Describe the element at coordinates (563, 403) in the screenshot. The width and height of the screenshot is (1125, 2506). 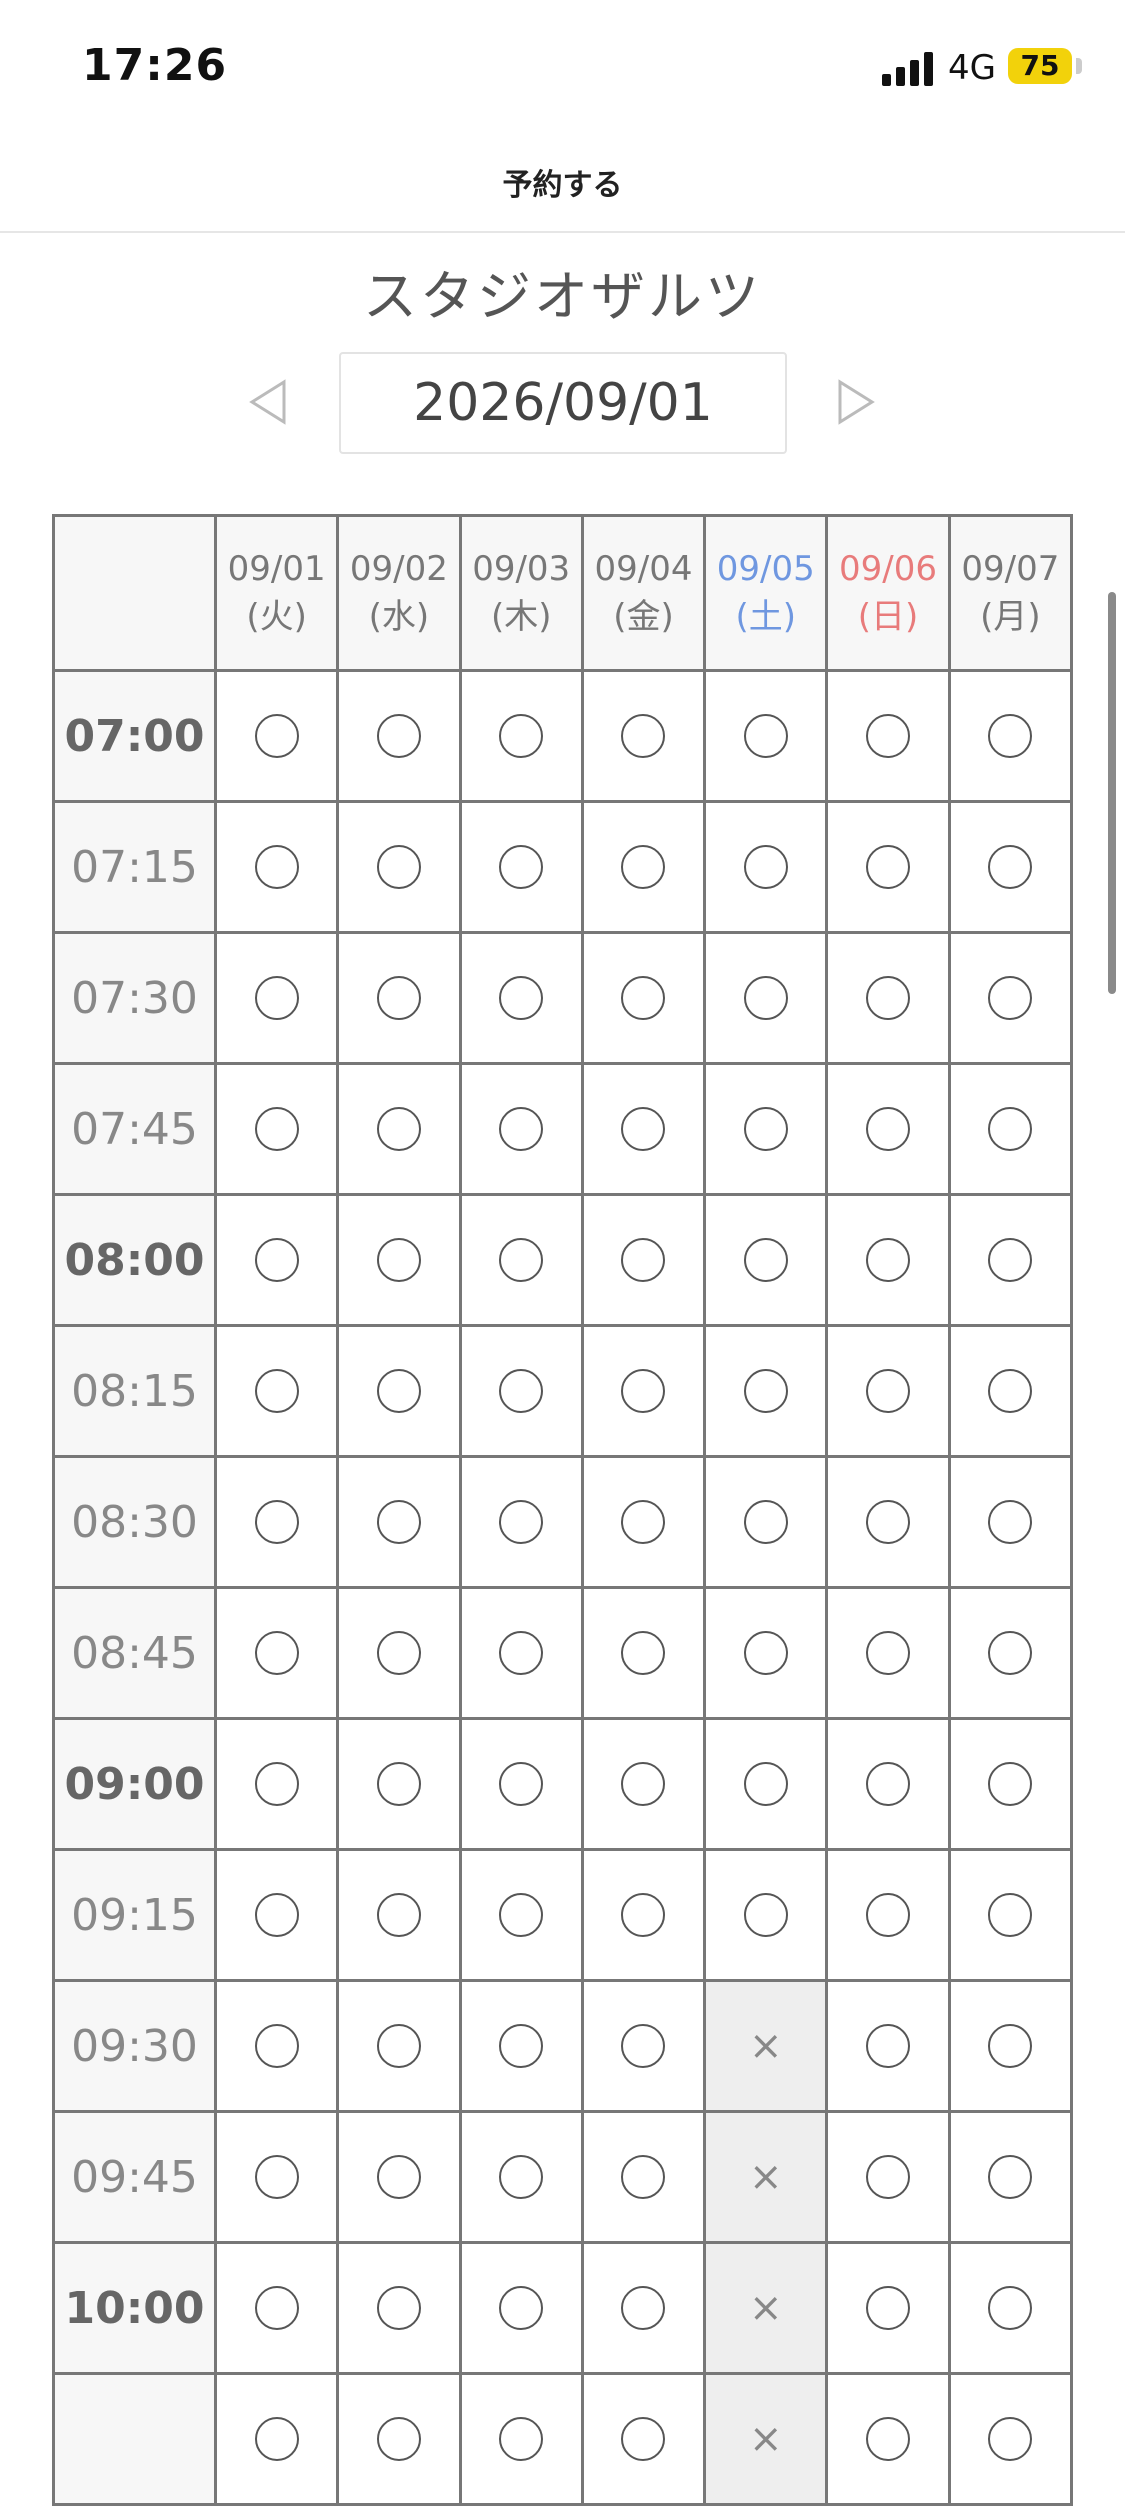
I see `date-field: 2026/09/01` at that location.